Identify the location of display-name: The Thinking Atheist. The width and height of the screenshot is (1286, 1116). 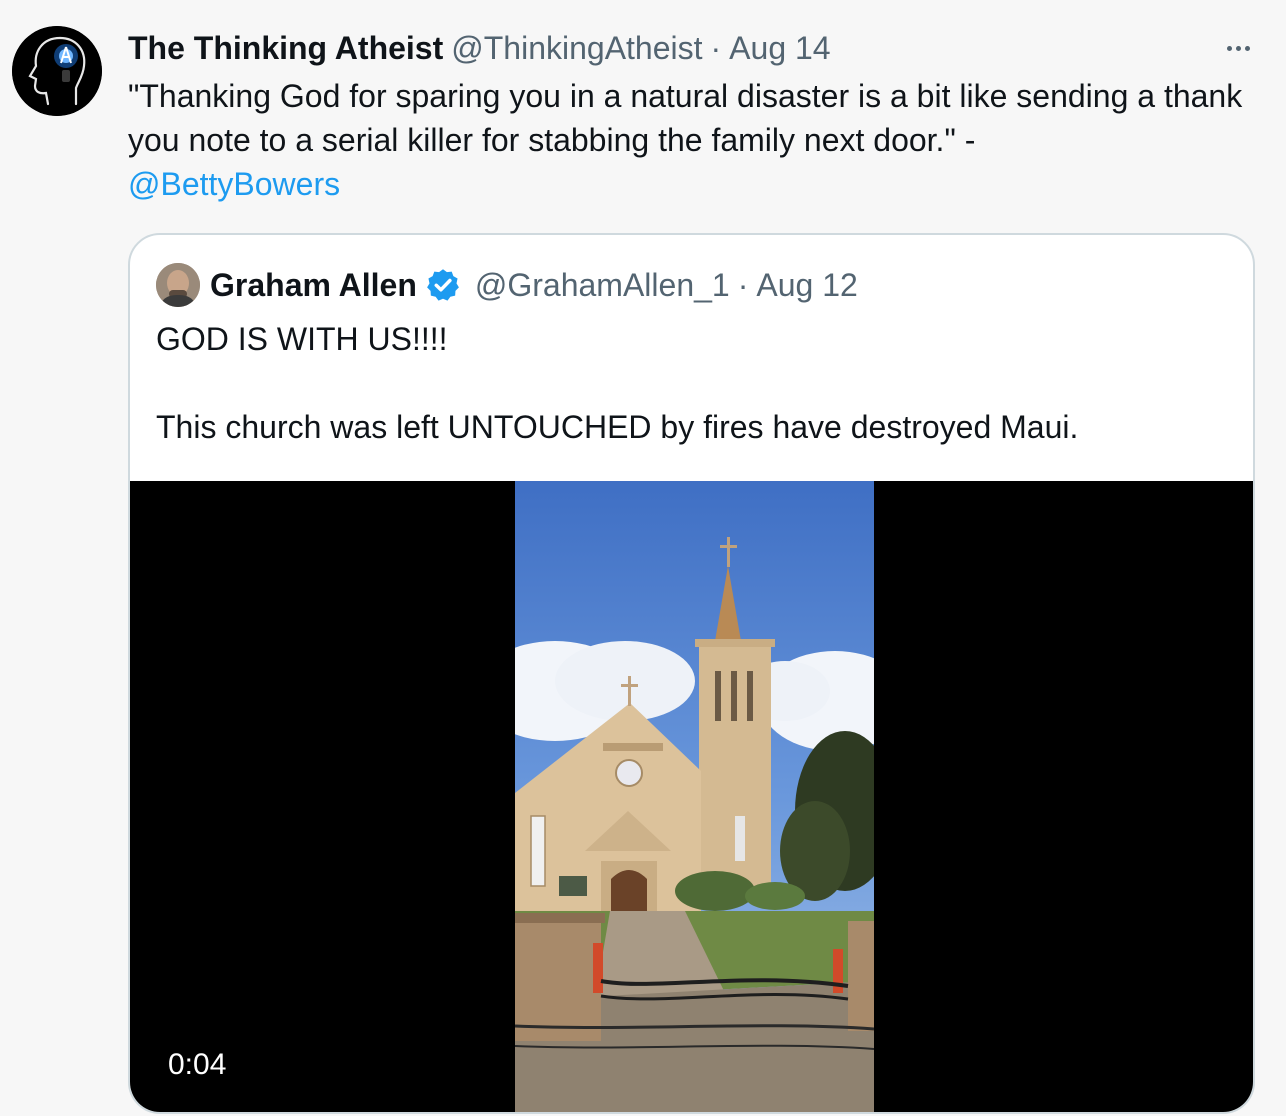
(285, 48).